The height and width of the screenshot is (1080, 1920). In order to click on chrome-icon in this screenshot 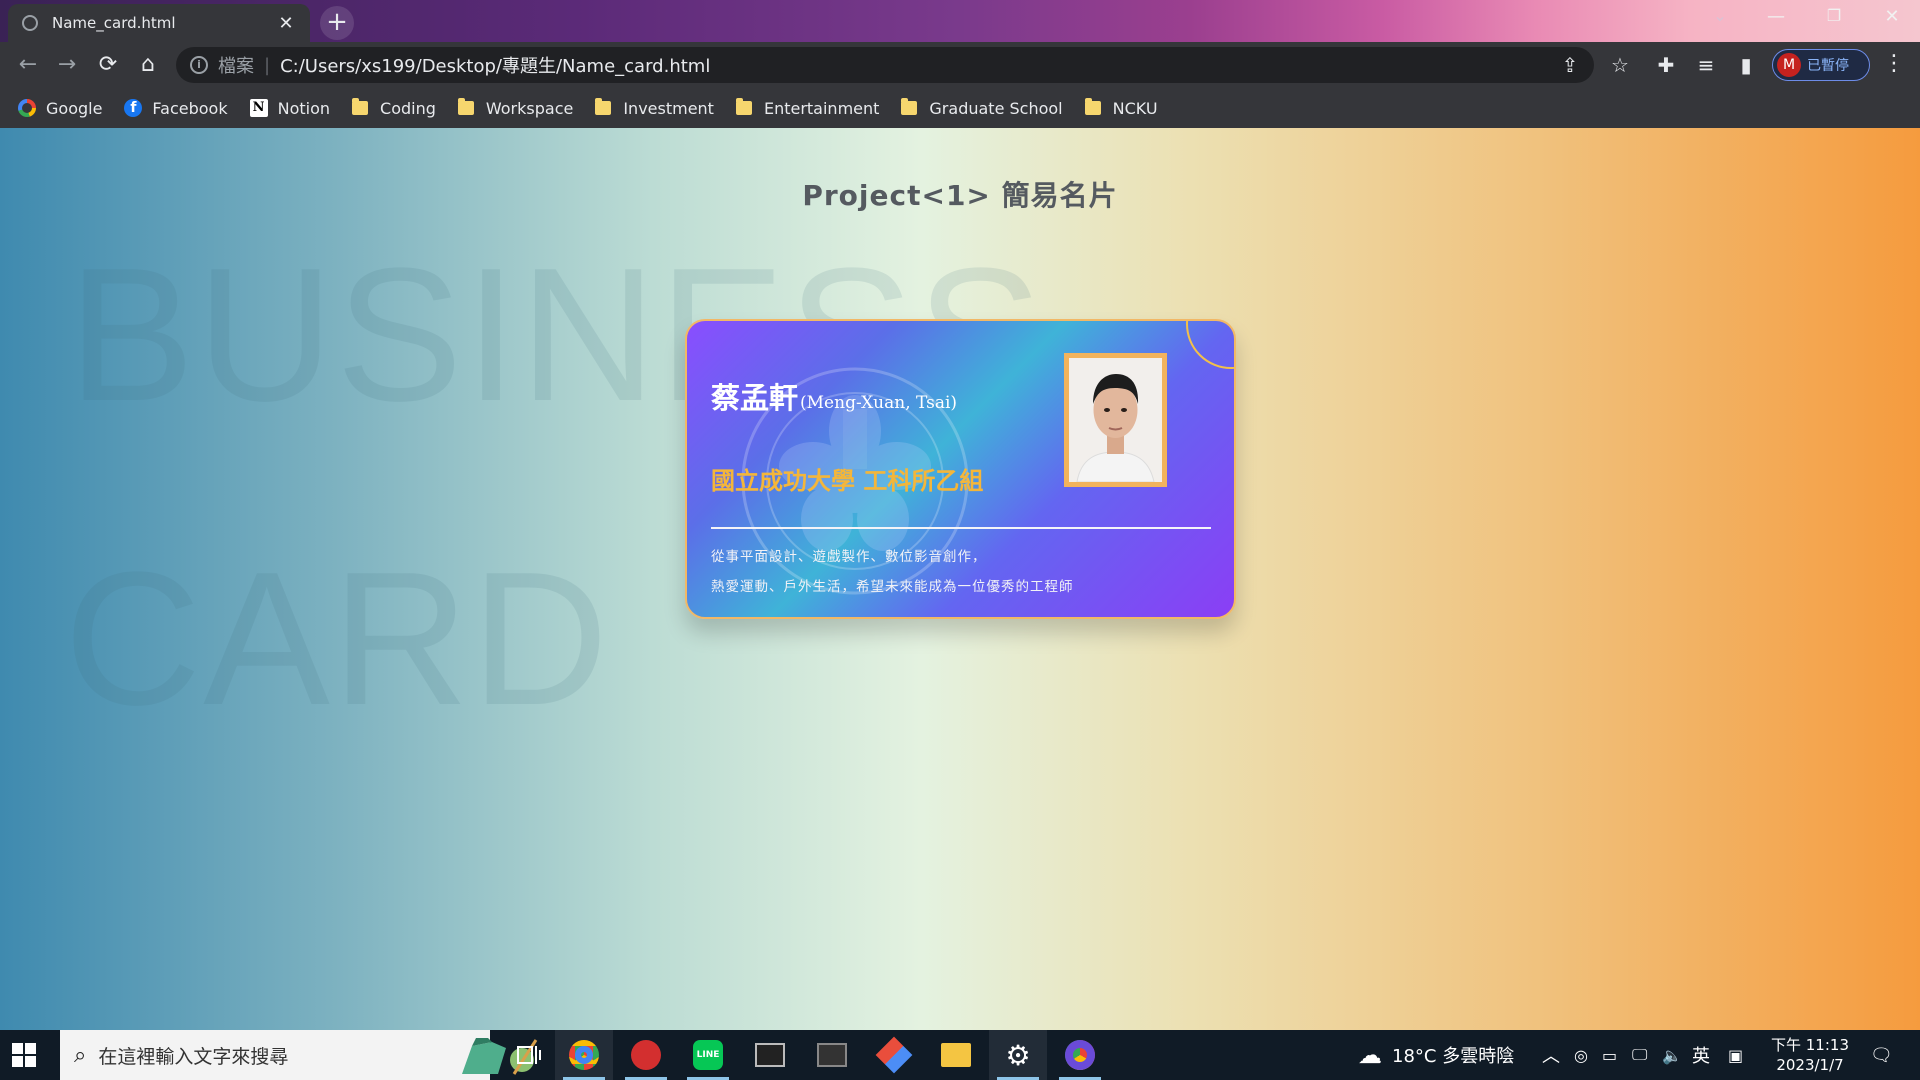, I will do `click(1080, 1055)`.